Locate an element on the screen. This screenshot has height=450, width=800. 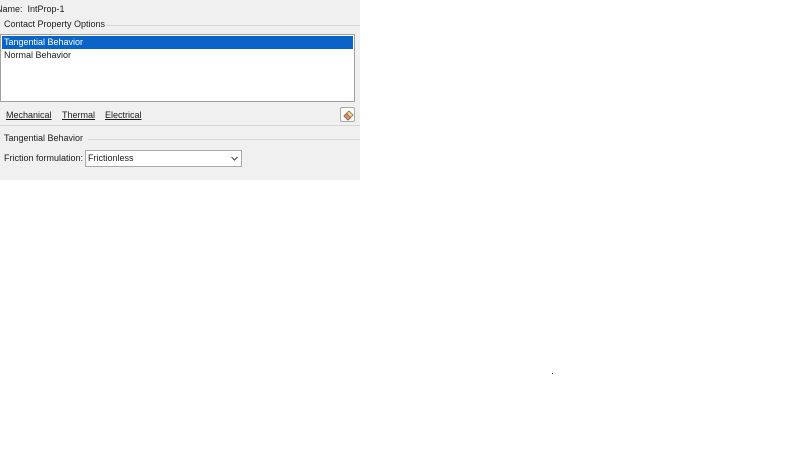
eraser-icon is located at coordinates (348, 115).